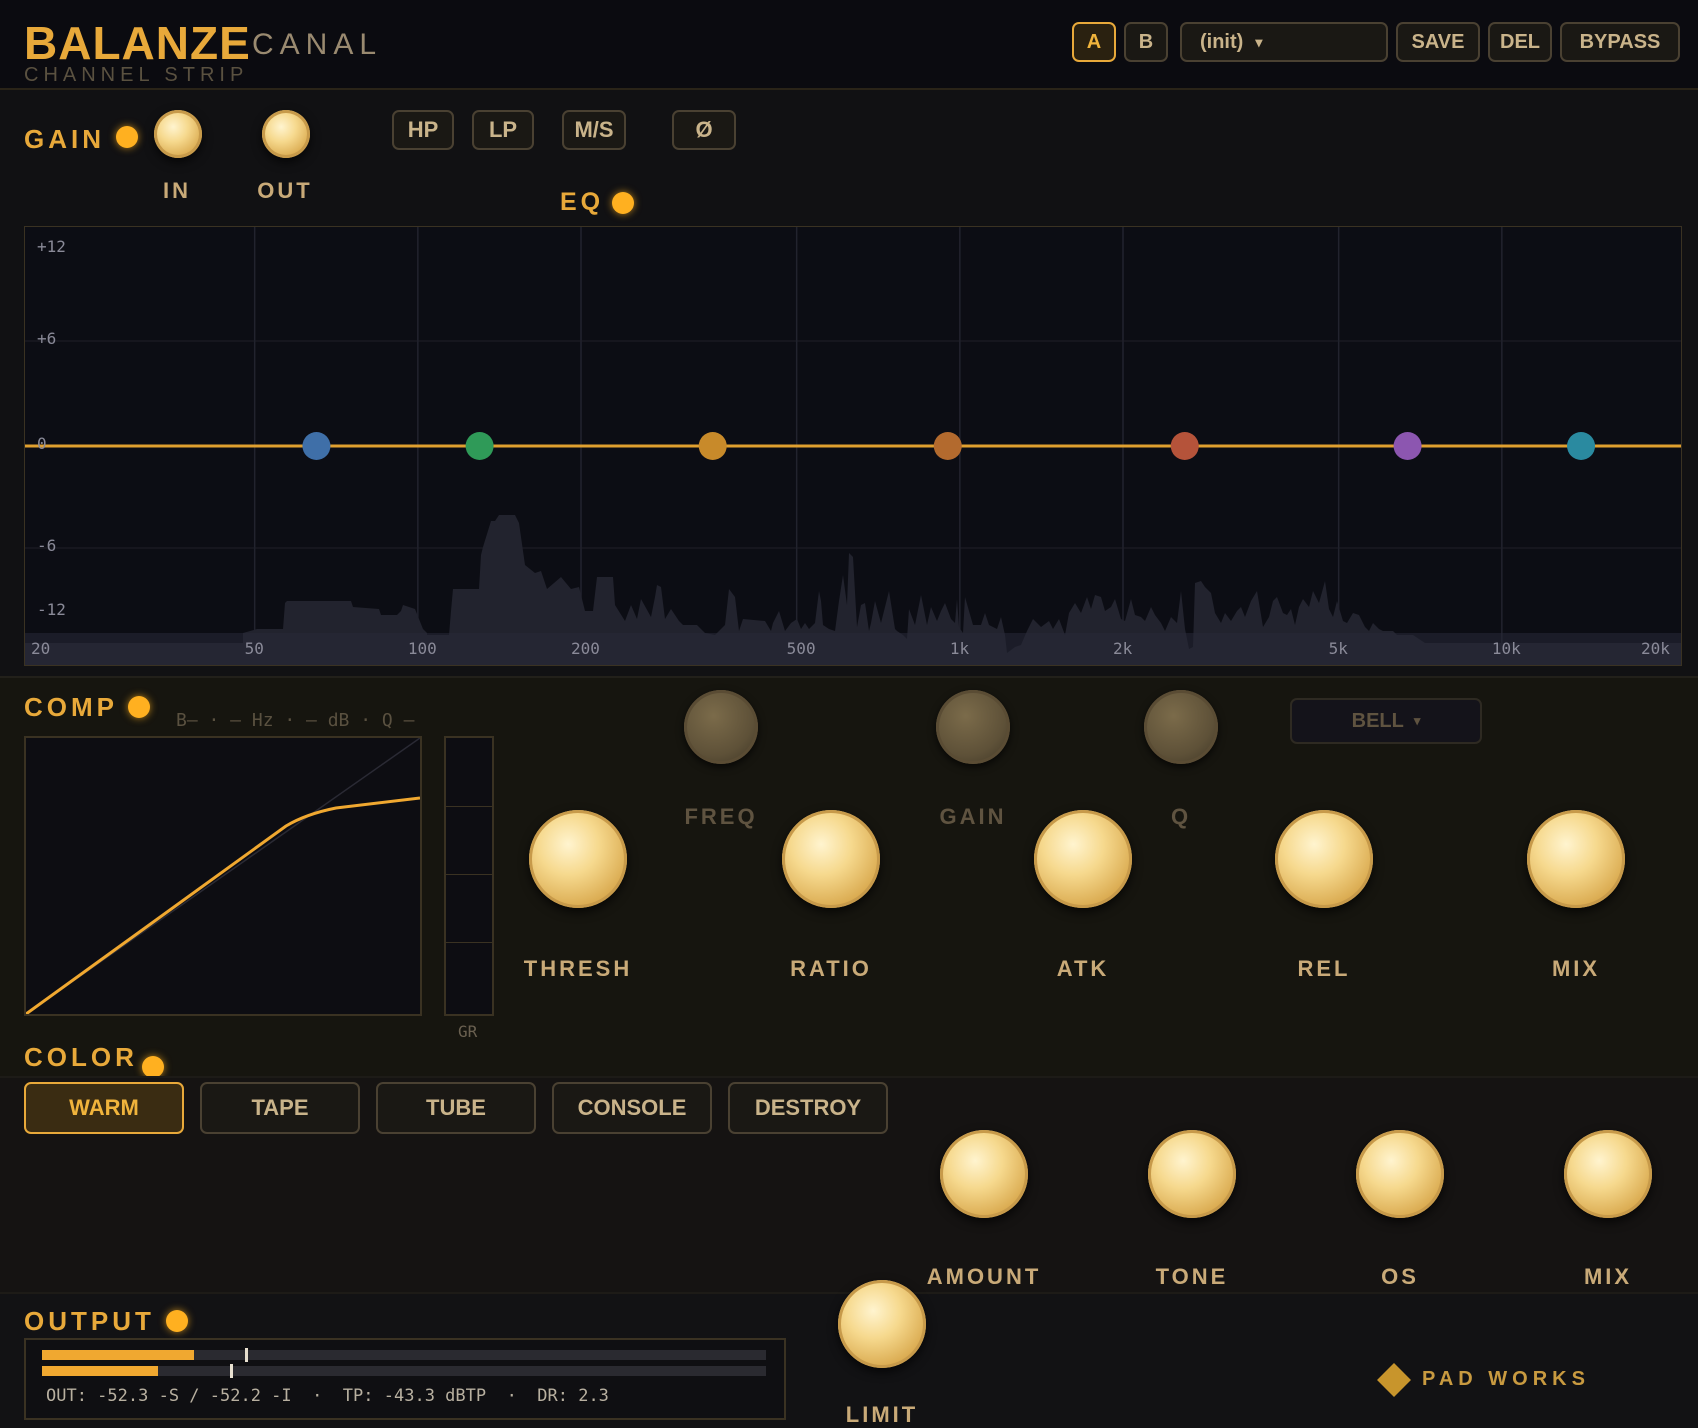 This screenshot has width=1698, height=1428. What do you see at coordinates (51, 609) in the screenshot?
I see `db-tick-label: -12` at bounding box center [51, 609].